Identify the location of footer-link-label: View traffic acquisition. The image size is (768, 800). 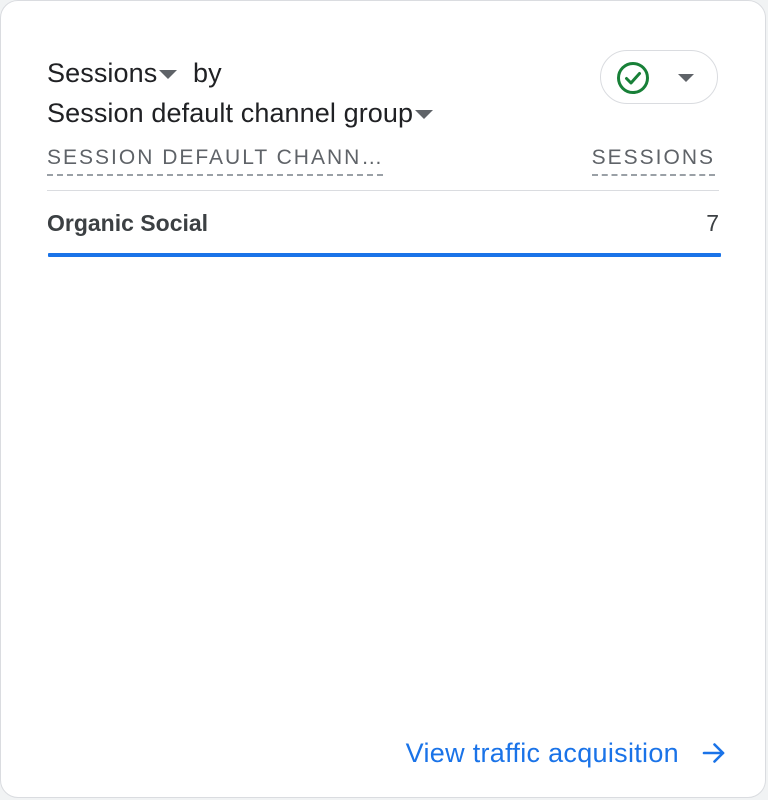
(542, 752).